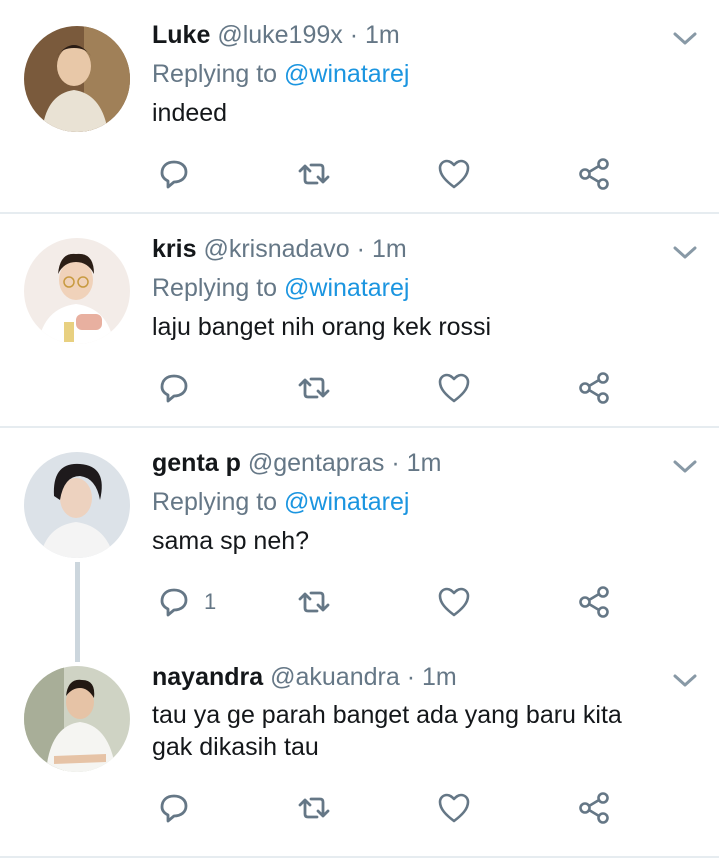 This screenshot has height=859, width=719. Describe the element at coordinates (235, 747) in the screenshot. I see `tweet-text-line: gak dikasih tau` at that location.